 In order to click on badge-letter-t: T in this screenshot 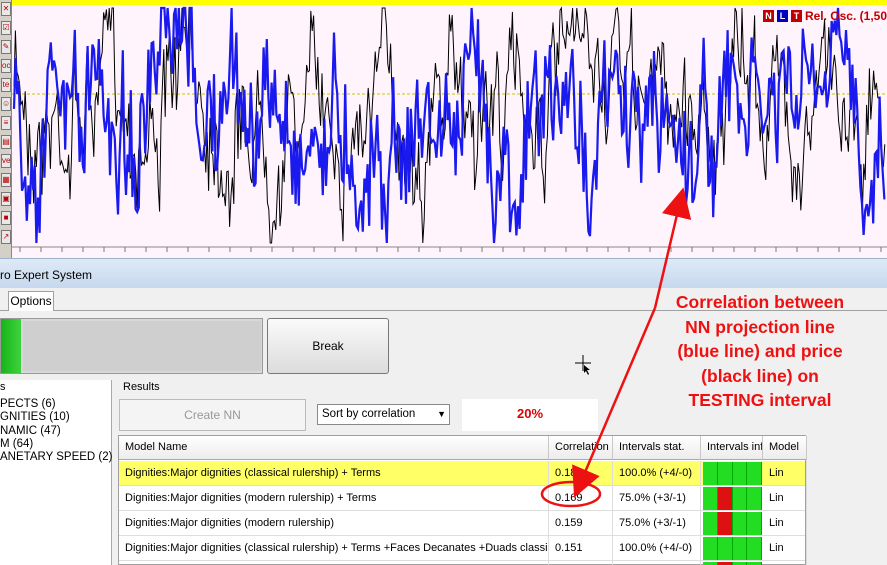, I will do `click(796, 16)`.